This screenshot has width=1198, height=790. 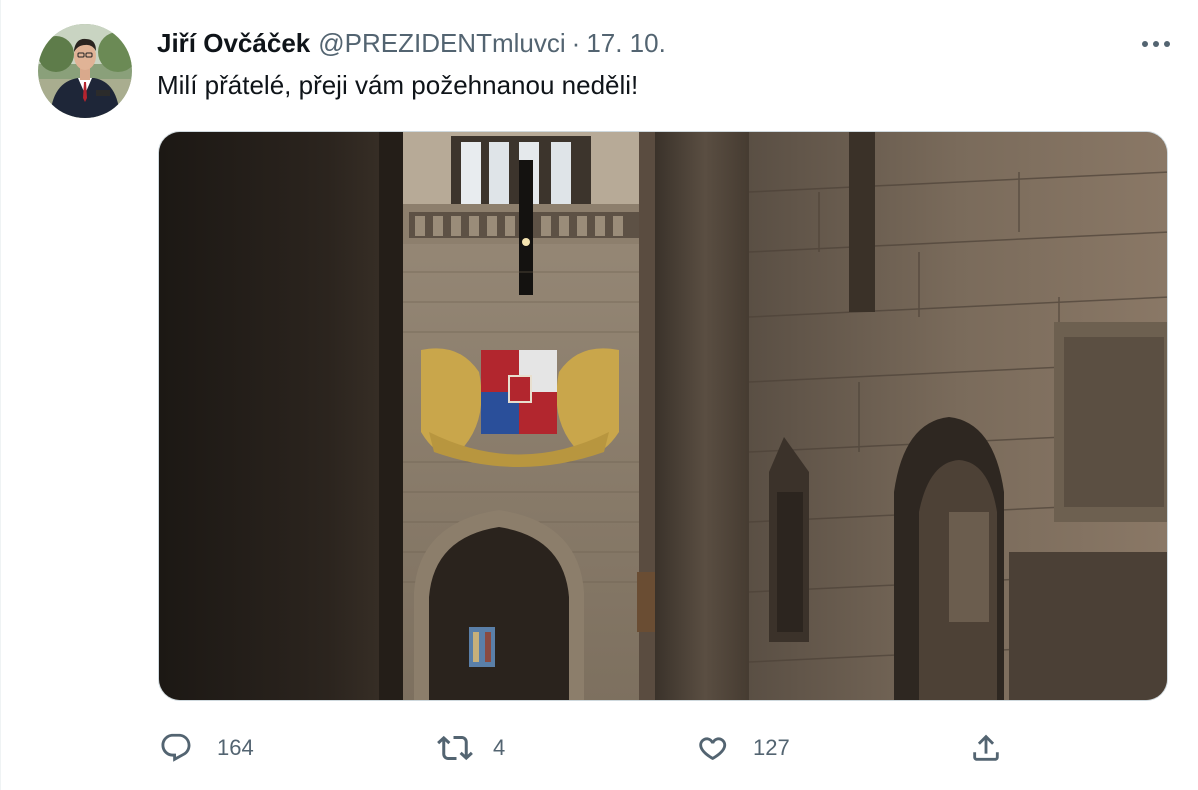 What do you see at coordinates (206, 748) in the screenshot?
I see `reply-button: 164` at bounding box center [206, 748].